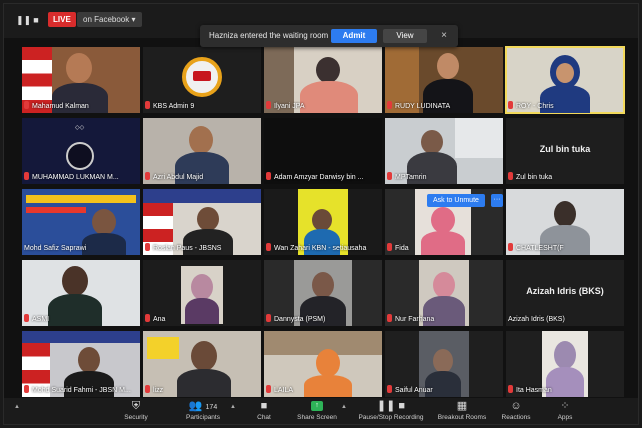 This screenshot has height=428, width=642. Describe the element at coordinates (202, 80) in the screenshot. I see `video-tile: KBS Admin 9` at that location.